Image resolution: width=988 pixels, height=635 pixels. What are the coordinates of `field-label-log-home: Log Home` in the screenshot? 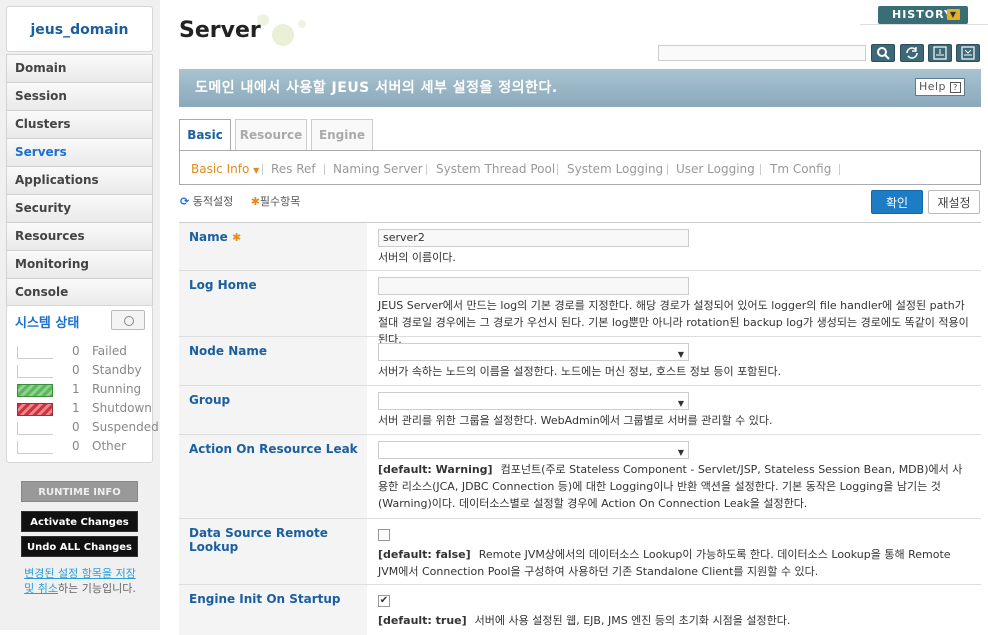 It's located at (273, 303).